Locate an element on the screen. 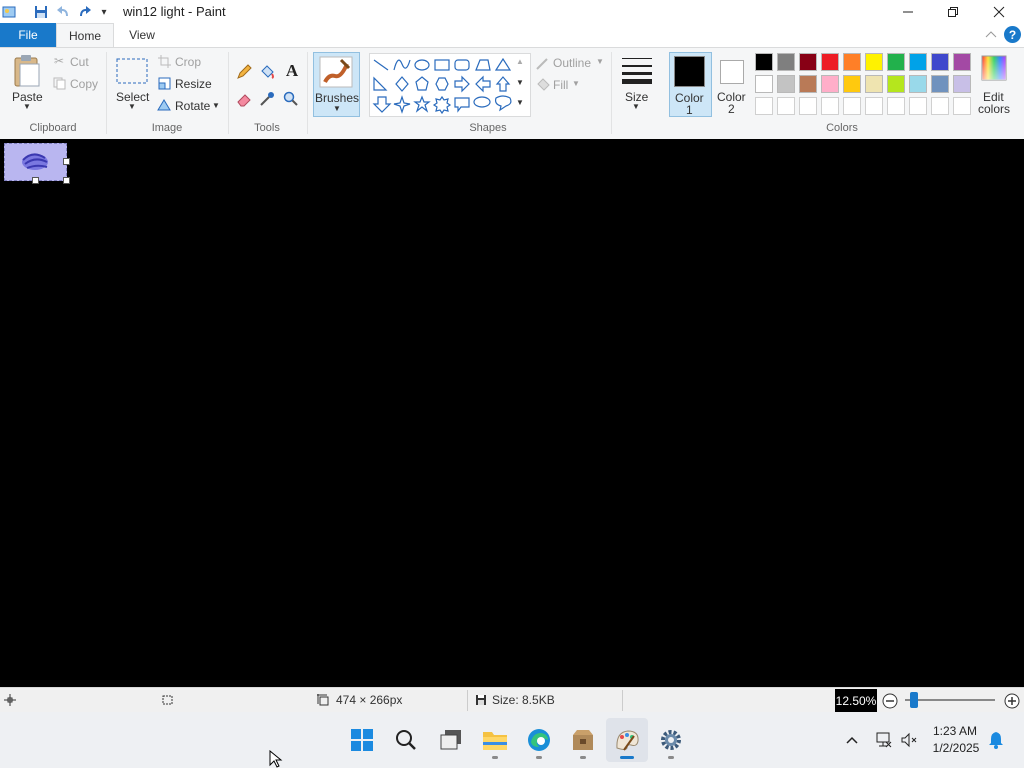  color-picker-icon is located at coordinates (267, 99).